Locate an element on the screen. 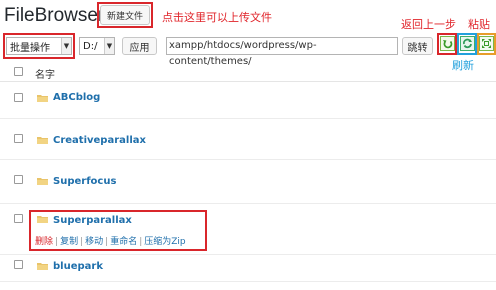 This screenshot has width=496, height=290. folder-link: bluepark is located at coordinates (78, 266).